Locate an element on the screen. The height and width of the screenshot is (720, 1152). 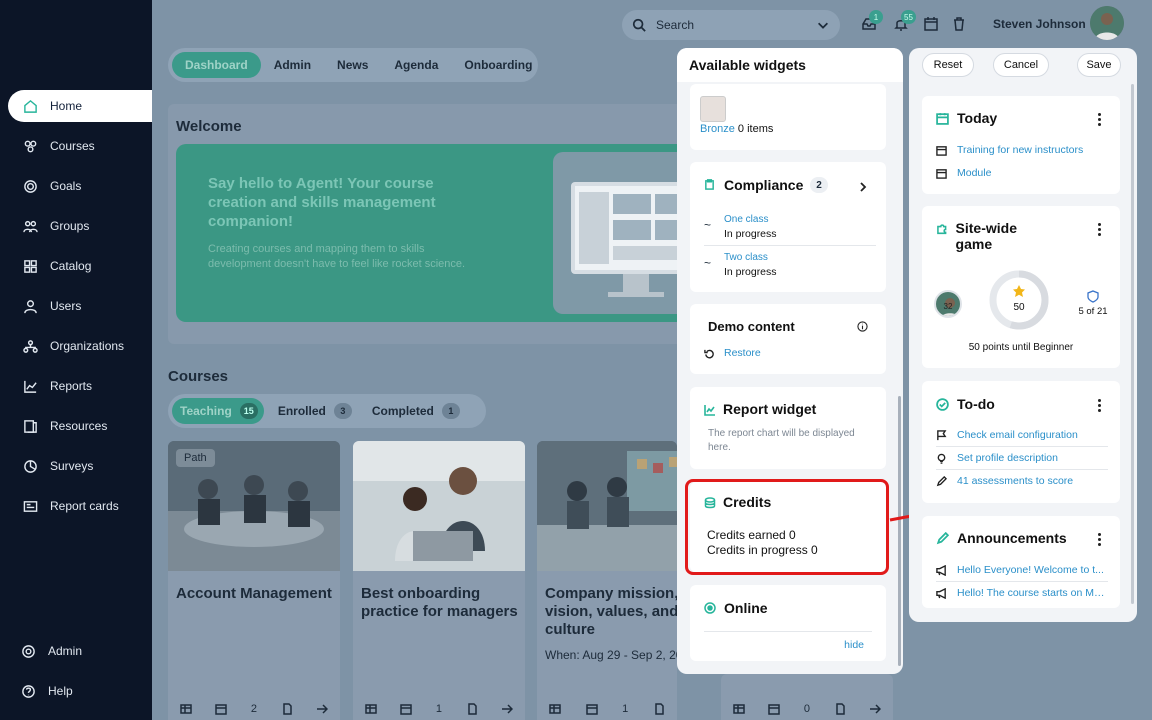
course-card: Path Account Management 2 is located at coordinates (254, 580).